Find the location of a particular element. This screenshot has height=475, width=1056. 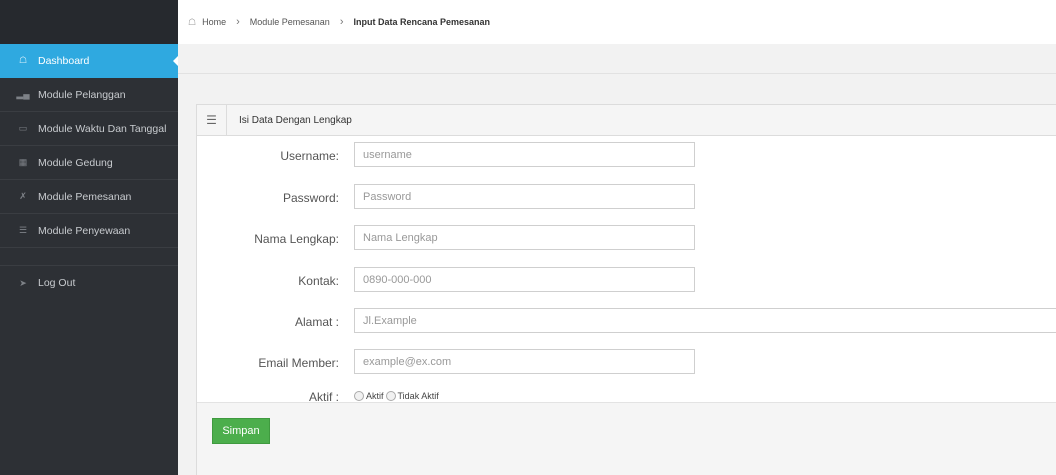

form-row-nama: Nama Lengkap is located at coordinates (626, 239).